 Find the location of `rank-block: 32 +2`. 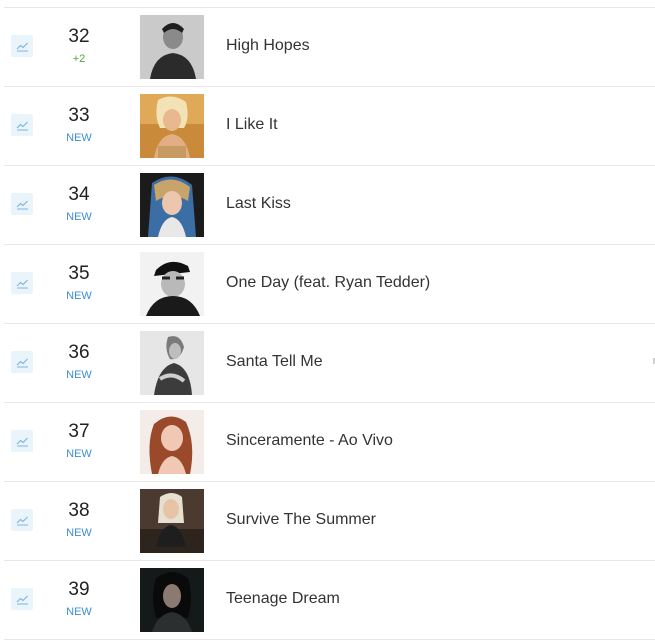

rank-block: 32 +2 is located at coordinates (79, 46).